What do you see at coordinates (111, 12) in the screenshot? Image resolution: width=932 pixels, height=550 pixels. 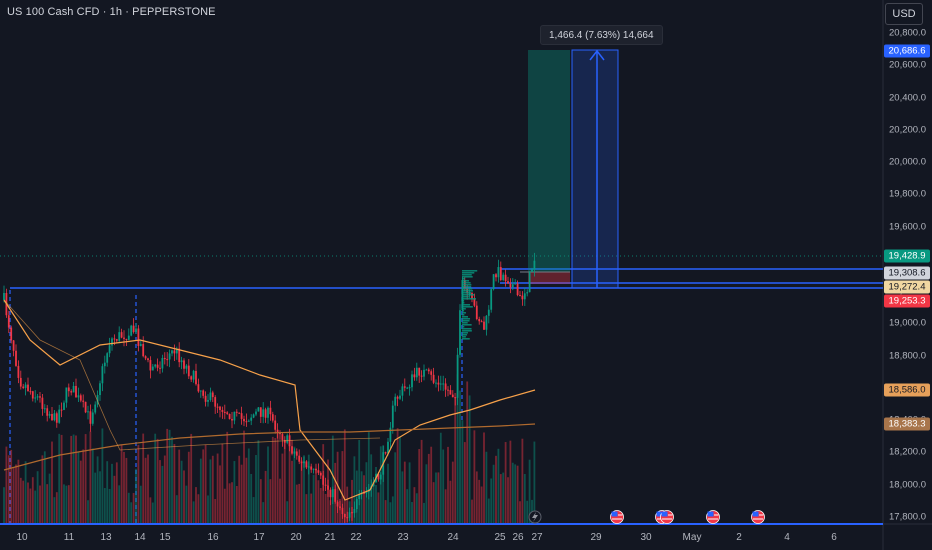 I see `symbol-title: US 100 Cash CFD · 1h · PEPPERSTONE` at bounding box center [111, 12].